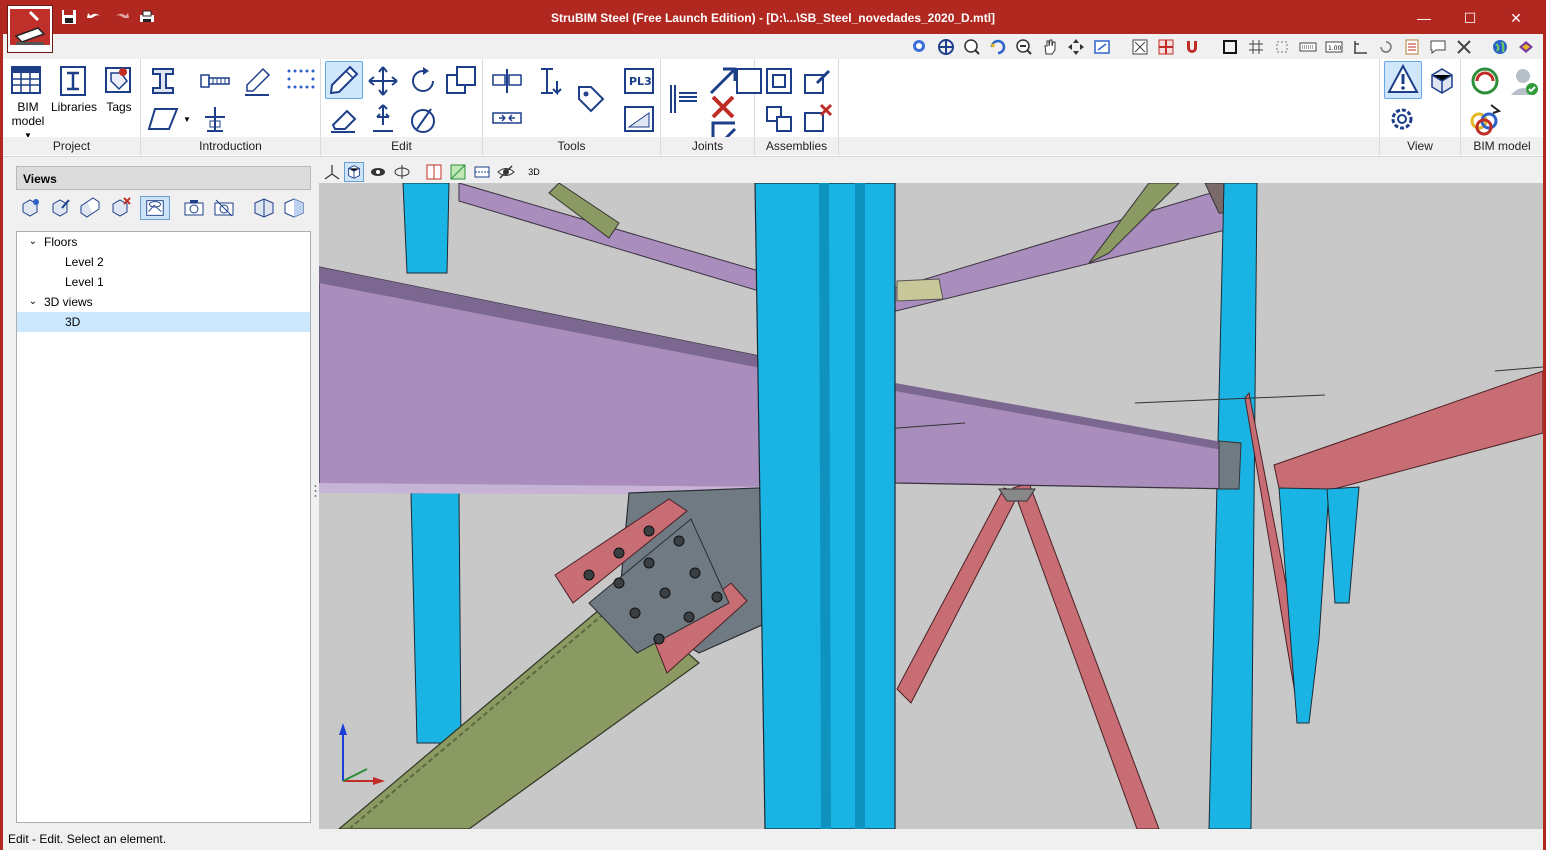  I want to click on user-account-icon, so click(1523, 81).